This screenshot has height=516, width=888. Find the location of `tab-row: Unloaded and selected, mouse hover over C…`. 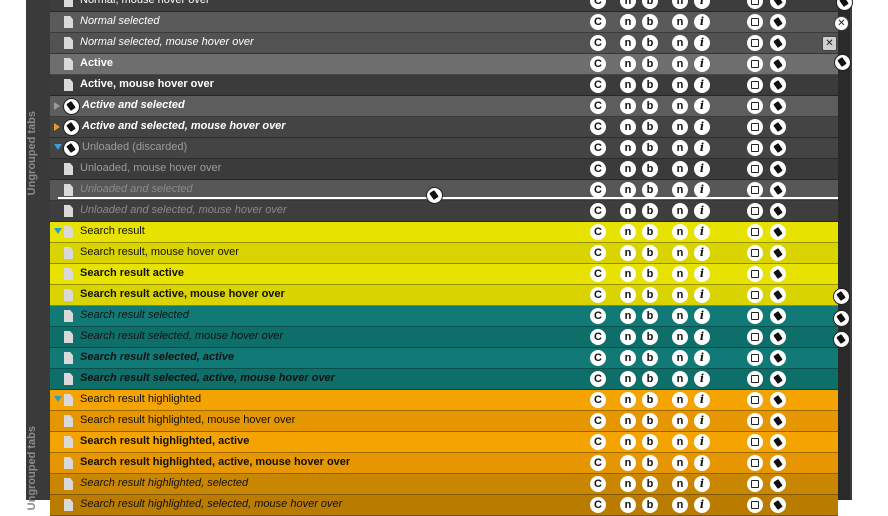

tab-row: Unloaded and selected, mouse hover over C… is located at coordinates (444, 211).